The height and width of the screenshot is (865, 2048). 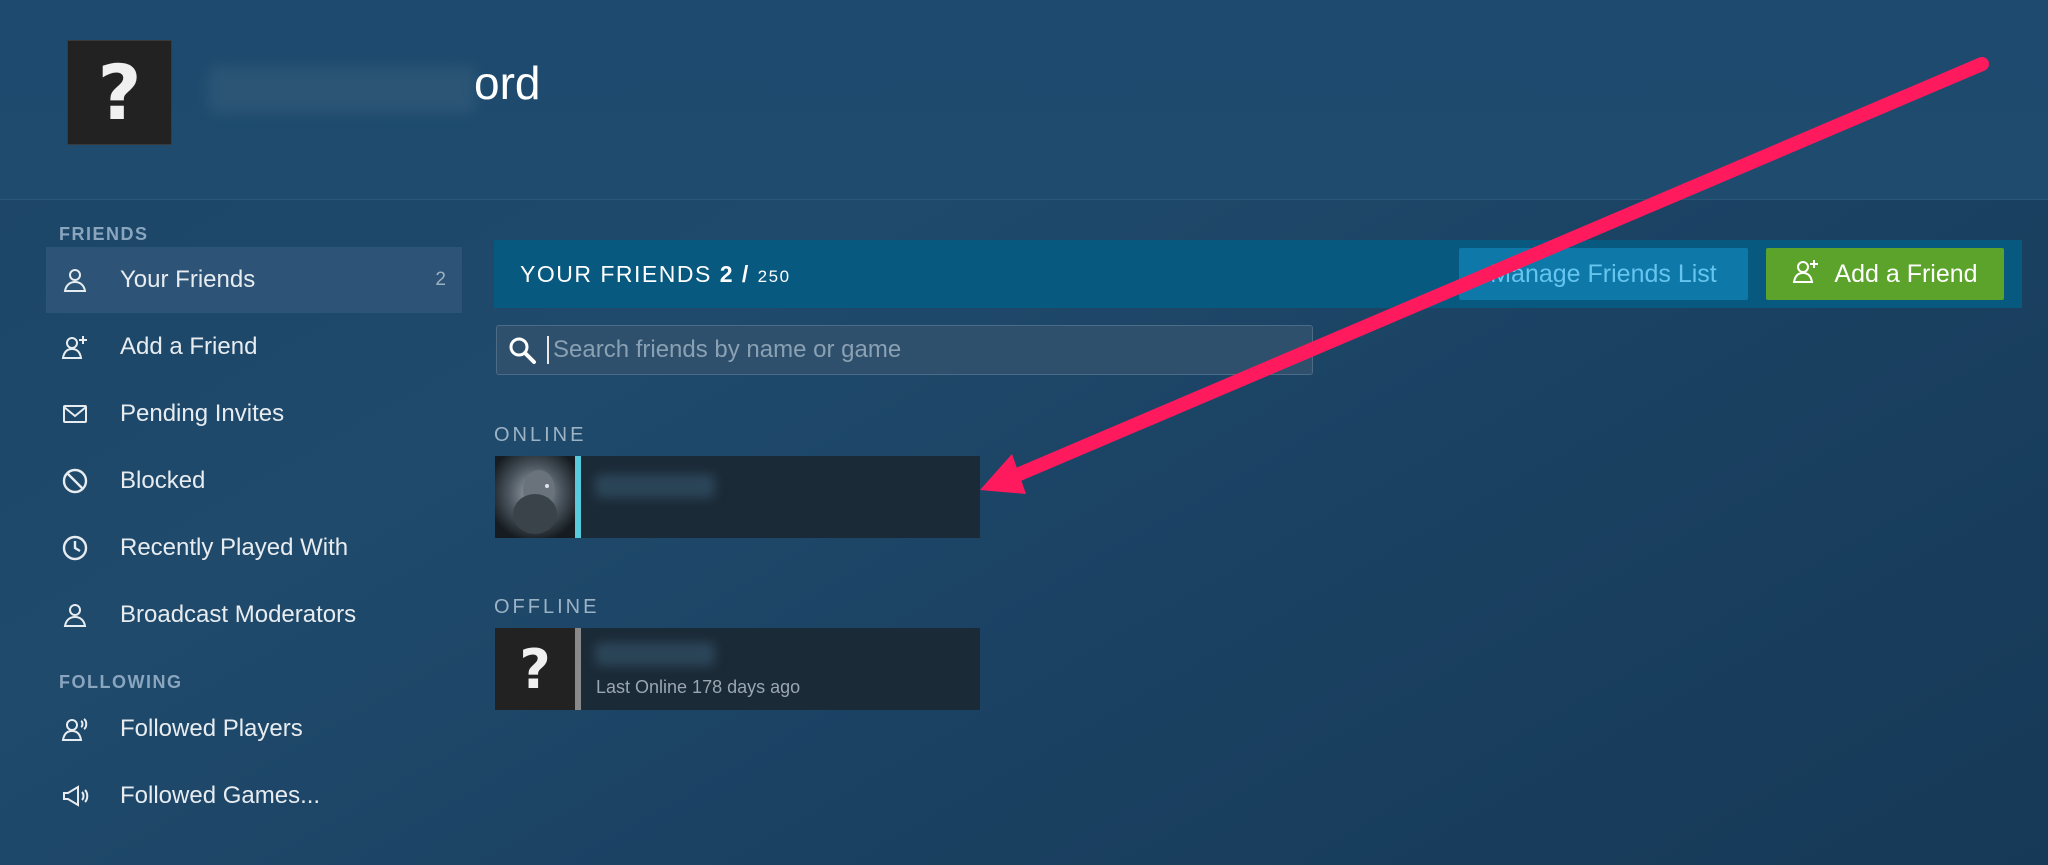 I want to click on sidebar-item-label: Blocked, so click(x=163, y=480).